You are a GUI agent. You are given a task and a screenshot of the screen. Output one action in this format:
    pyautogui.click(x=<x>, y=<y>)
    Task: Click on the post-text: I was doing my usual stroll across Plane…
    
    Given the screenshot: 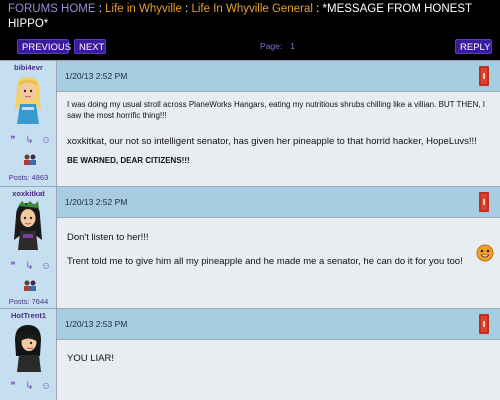 What is the action you would take?
    pyautogui.click(x=276, y=110)
    